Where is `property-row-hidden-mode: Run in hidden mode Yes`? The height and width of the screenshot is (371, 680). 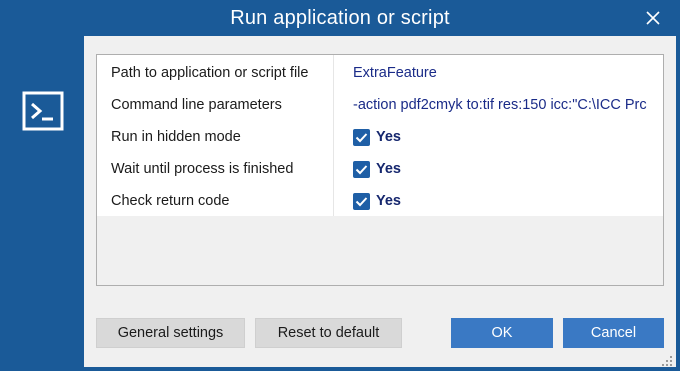 property-row-hidden-mode: Run in hidden mode Yes is located at coordinates (380, 137).